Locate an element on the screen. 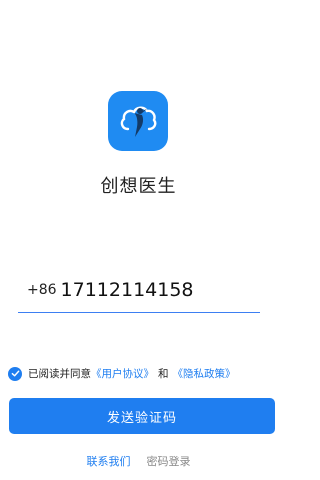  bird-logo-icon is located at coordinates (138, 121).